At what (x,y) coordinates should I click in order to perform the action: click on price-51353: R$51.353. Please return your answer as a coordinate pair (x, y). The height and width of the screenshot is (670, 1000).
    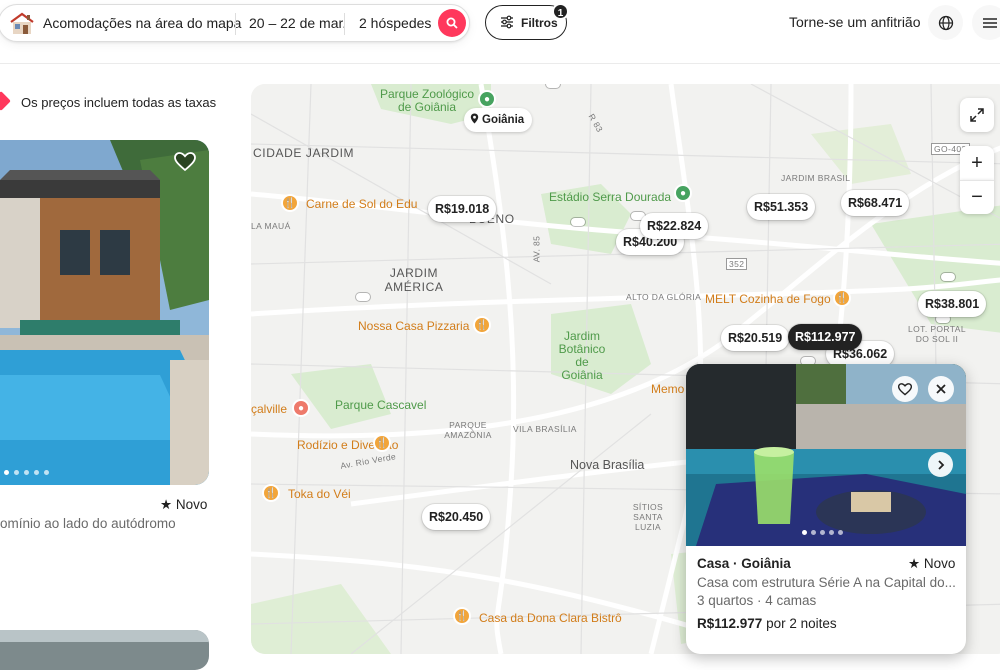
    Looking at the image, I should click on (781, 207).